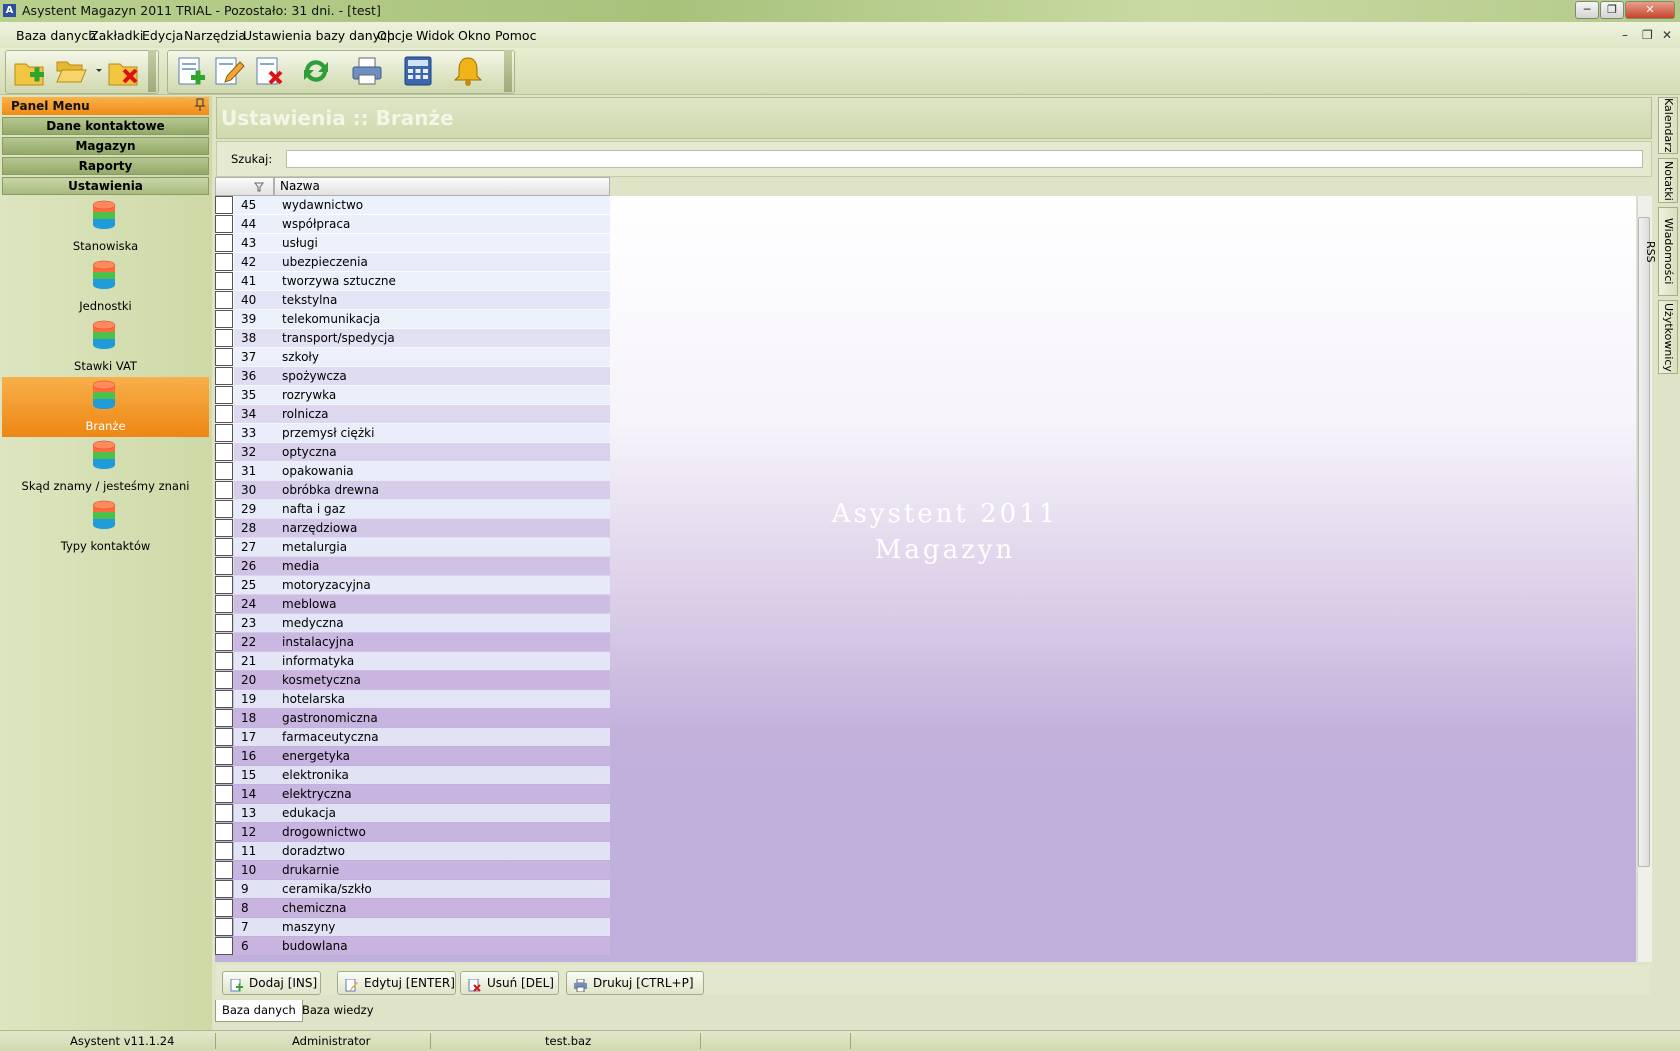  What do you see at coordinates (412, 338) in the screenshot?
I see `table-row: 38 transport/spedycja` at bounding box center [412, 338].